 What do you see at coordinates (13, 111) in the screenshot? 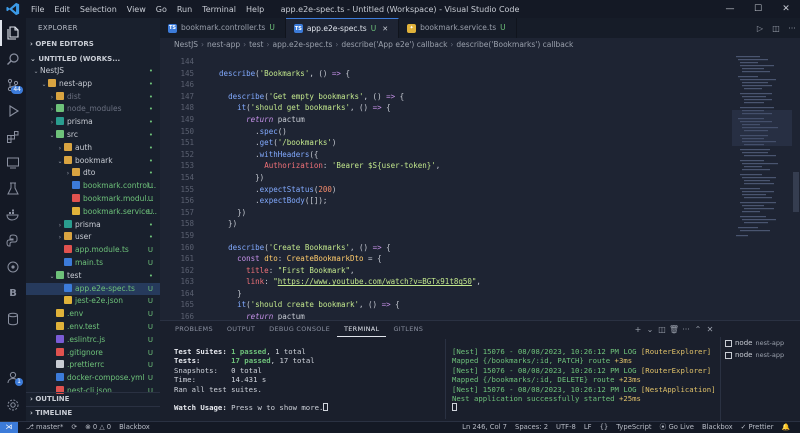
I see `run-debug-icon` at bounding box center [13, 111].